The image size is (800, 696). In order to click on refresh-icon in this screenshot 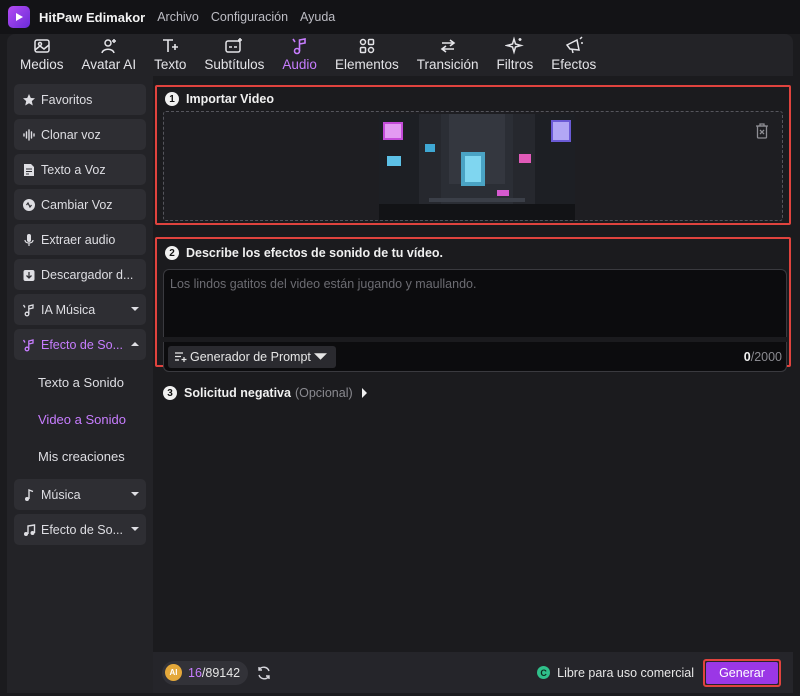, I will do `click(264, 673)`.